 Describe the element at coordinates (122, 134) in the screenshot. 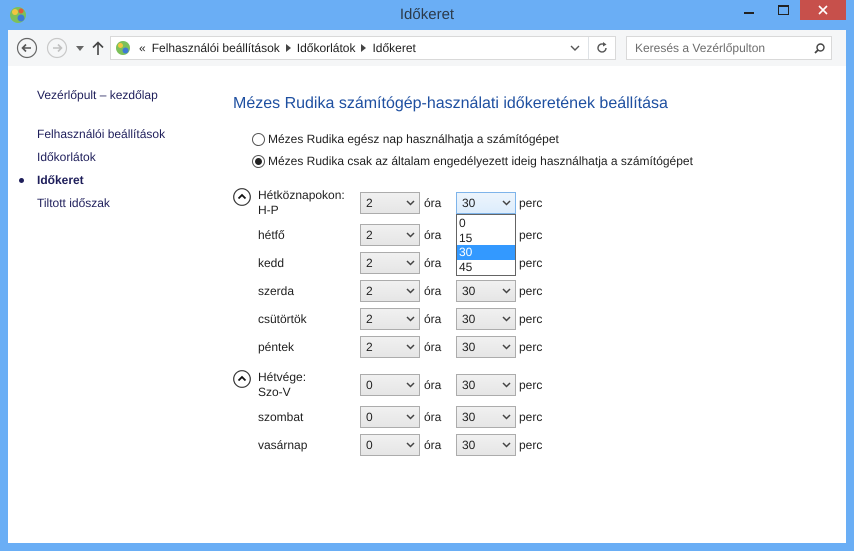

I see `sidebar-link: Felhasználói beállítások` at that location.